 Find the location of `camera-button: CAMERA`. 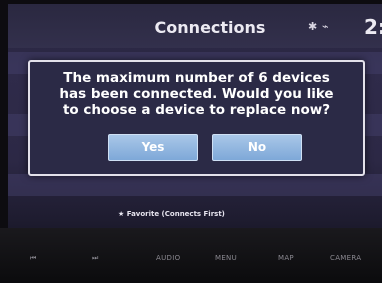

camera-button: CAMERA is located at coordinates (345, 258).